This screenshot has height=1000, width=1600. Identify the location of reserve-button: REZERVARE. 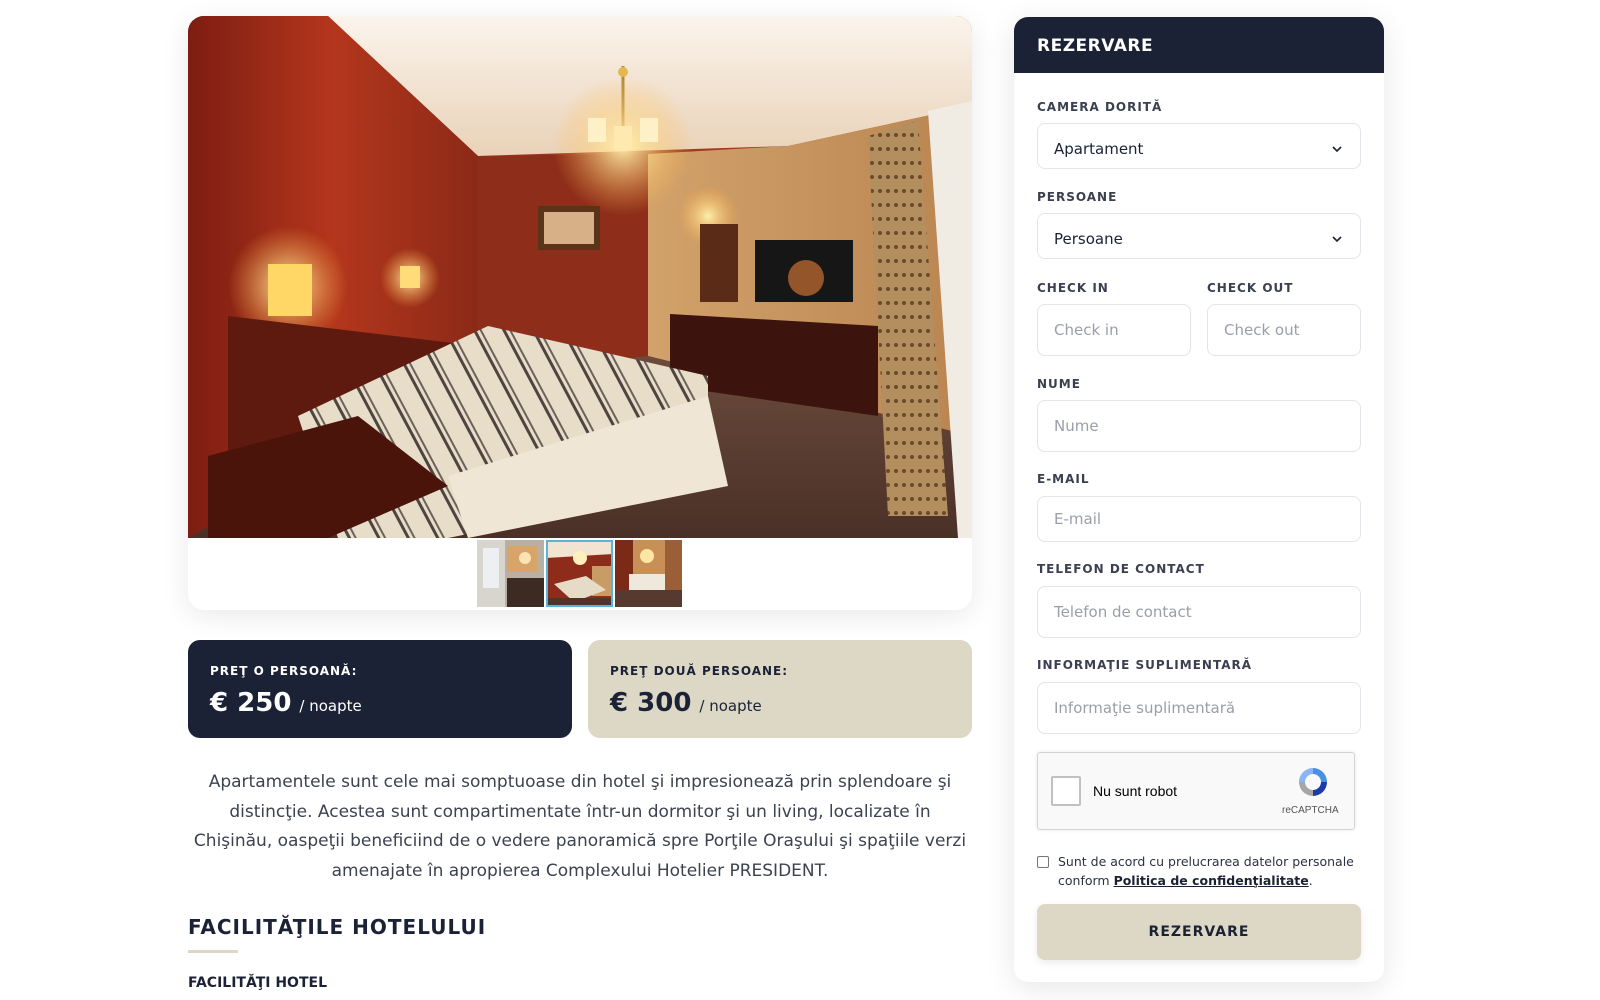
(1199, 932).